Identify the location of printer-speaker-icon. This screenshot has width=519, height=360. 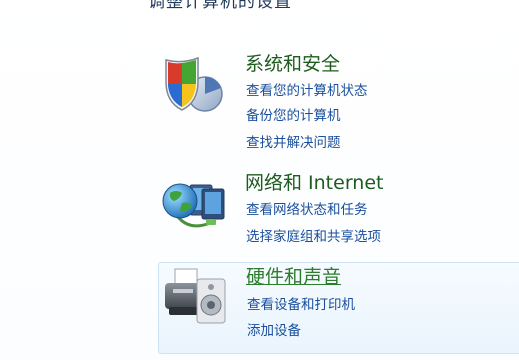
(196, 298).